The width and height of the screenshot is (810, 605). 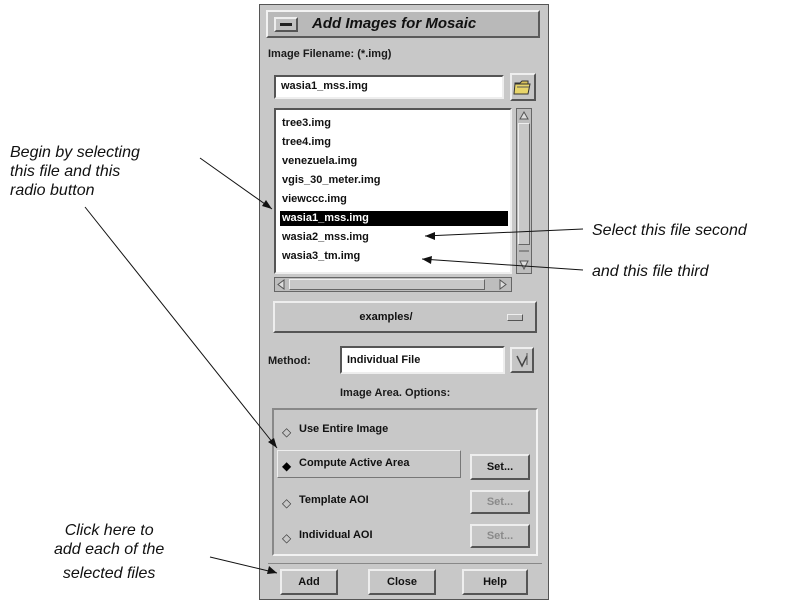 What do you see at coordinates (394, 23) in the screenshot?
I see `dialog-title: Add Images for Mosaic` at bounding box center [394, 23].